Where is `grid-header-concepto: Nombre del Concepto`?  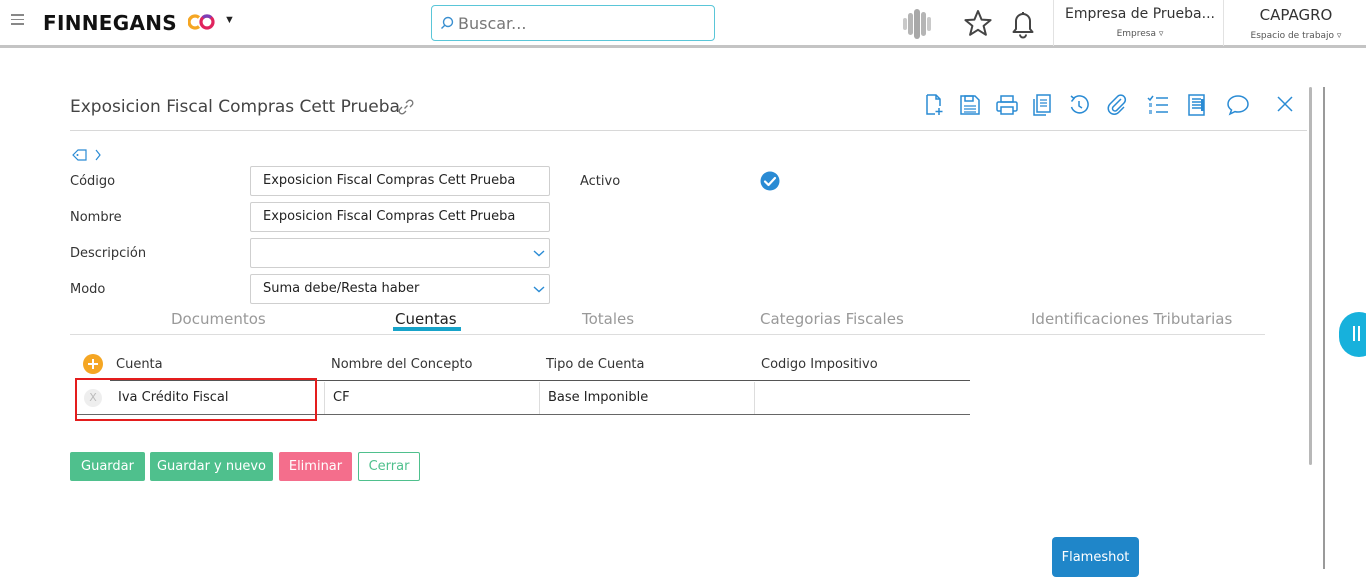
grid-header-concepto: Nombre del Concepto is located at coordinates (402, 364).